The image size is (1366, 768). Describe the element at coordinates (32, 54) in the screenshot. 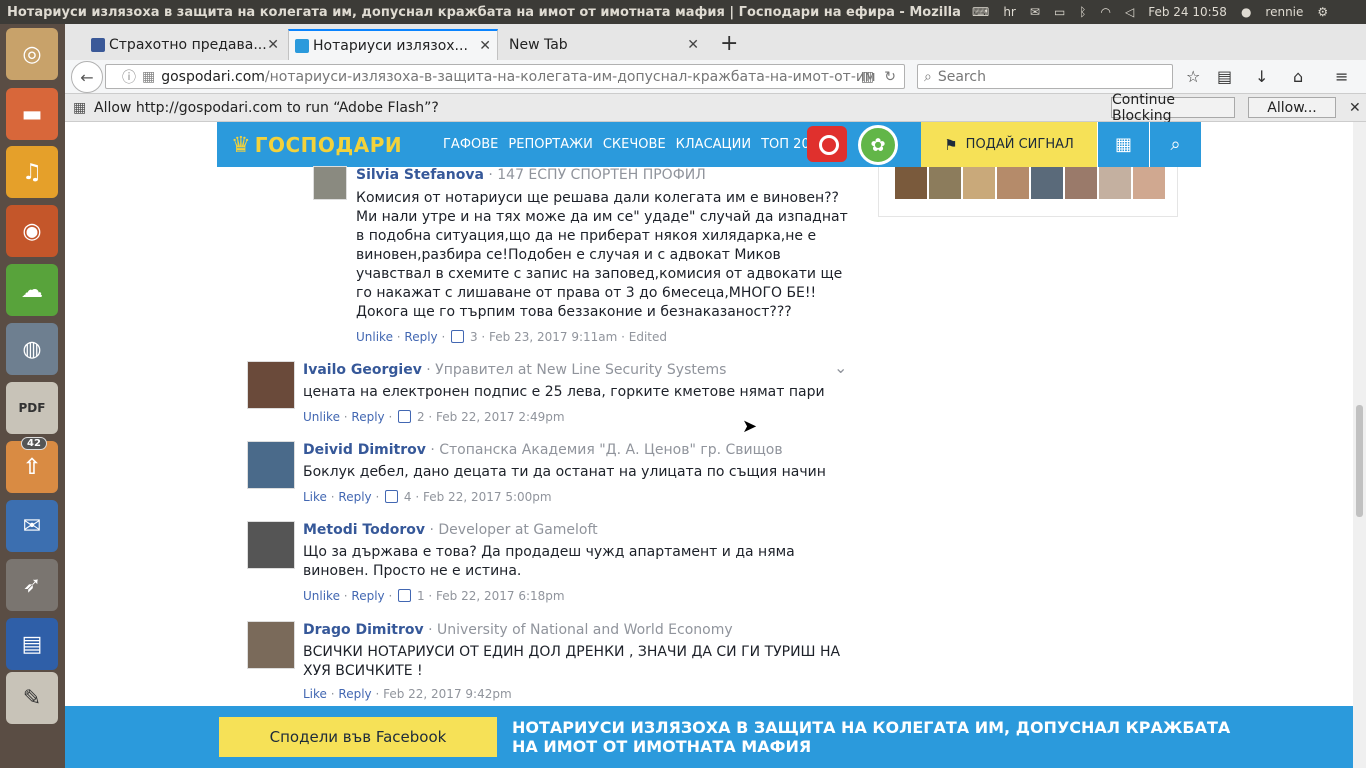

I see `ubuntu-home-icon: ◎` at that location.